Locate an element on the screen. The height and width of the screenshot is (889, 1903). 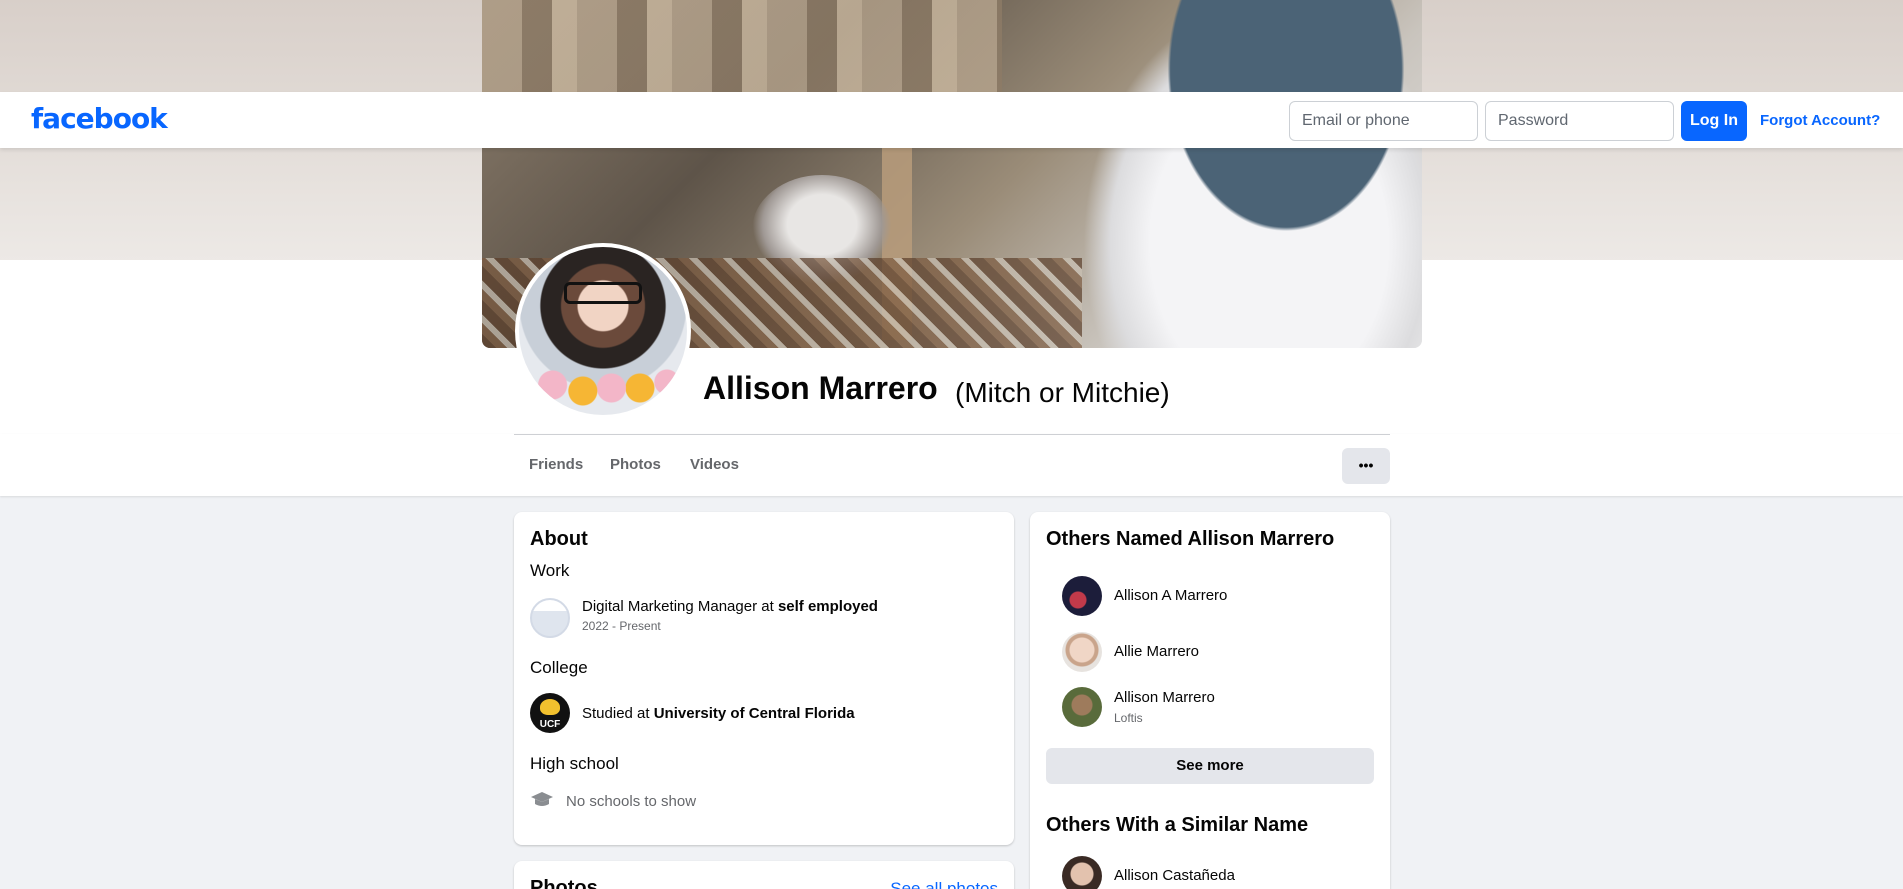
others-named-title: Others Named Allison Marrero is located at coordinates (1190, 539).